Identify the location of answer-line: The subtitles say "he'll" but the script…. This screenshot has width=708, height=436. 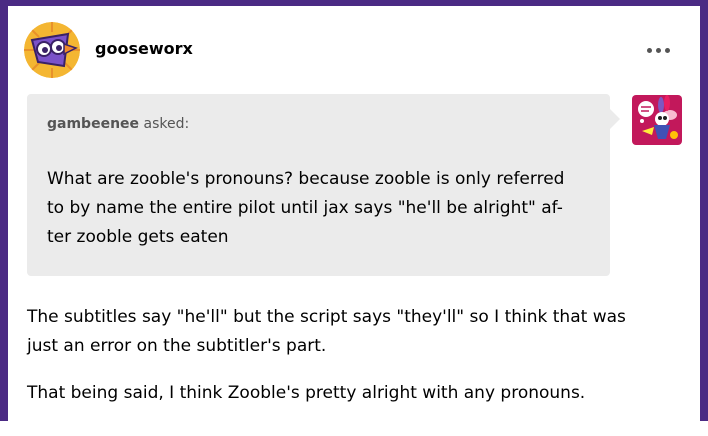
(326, 317).